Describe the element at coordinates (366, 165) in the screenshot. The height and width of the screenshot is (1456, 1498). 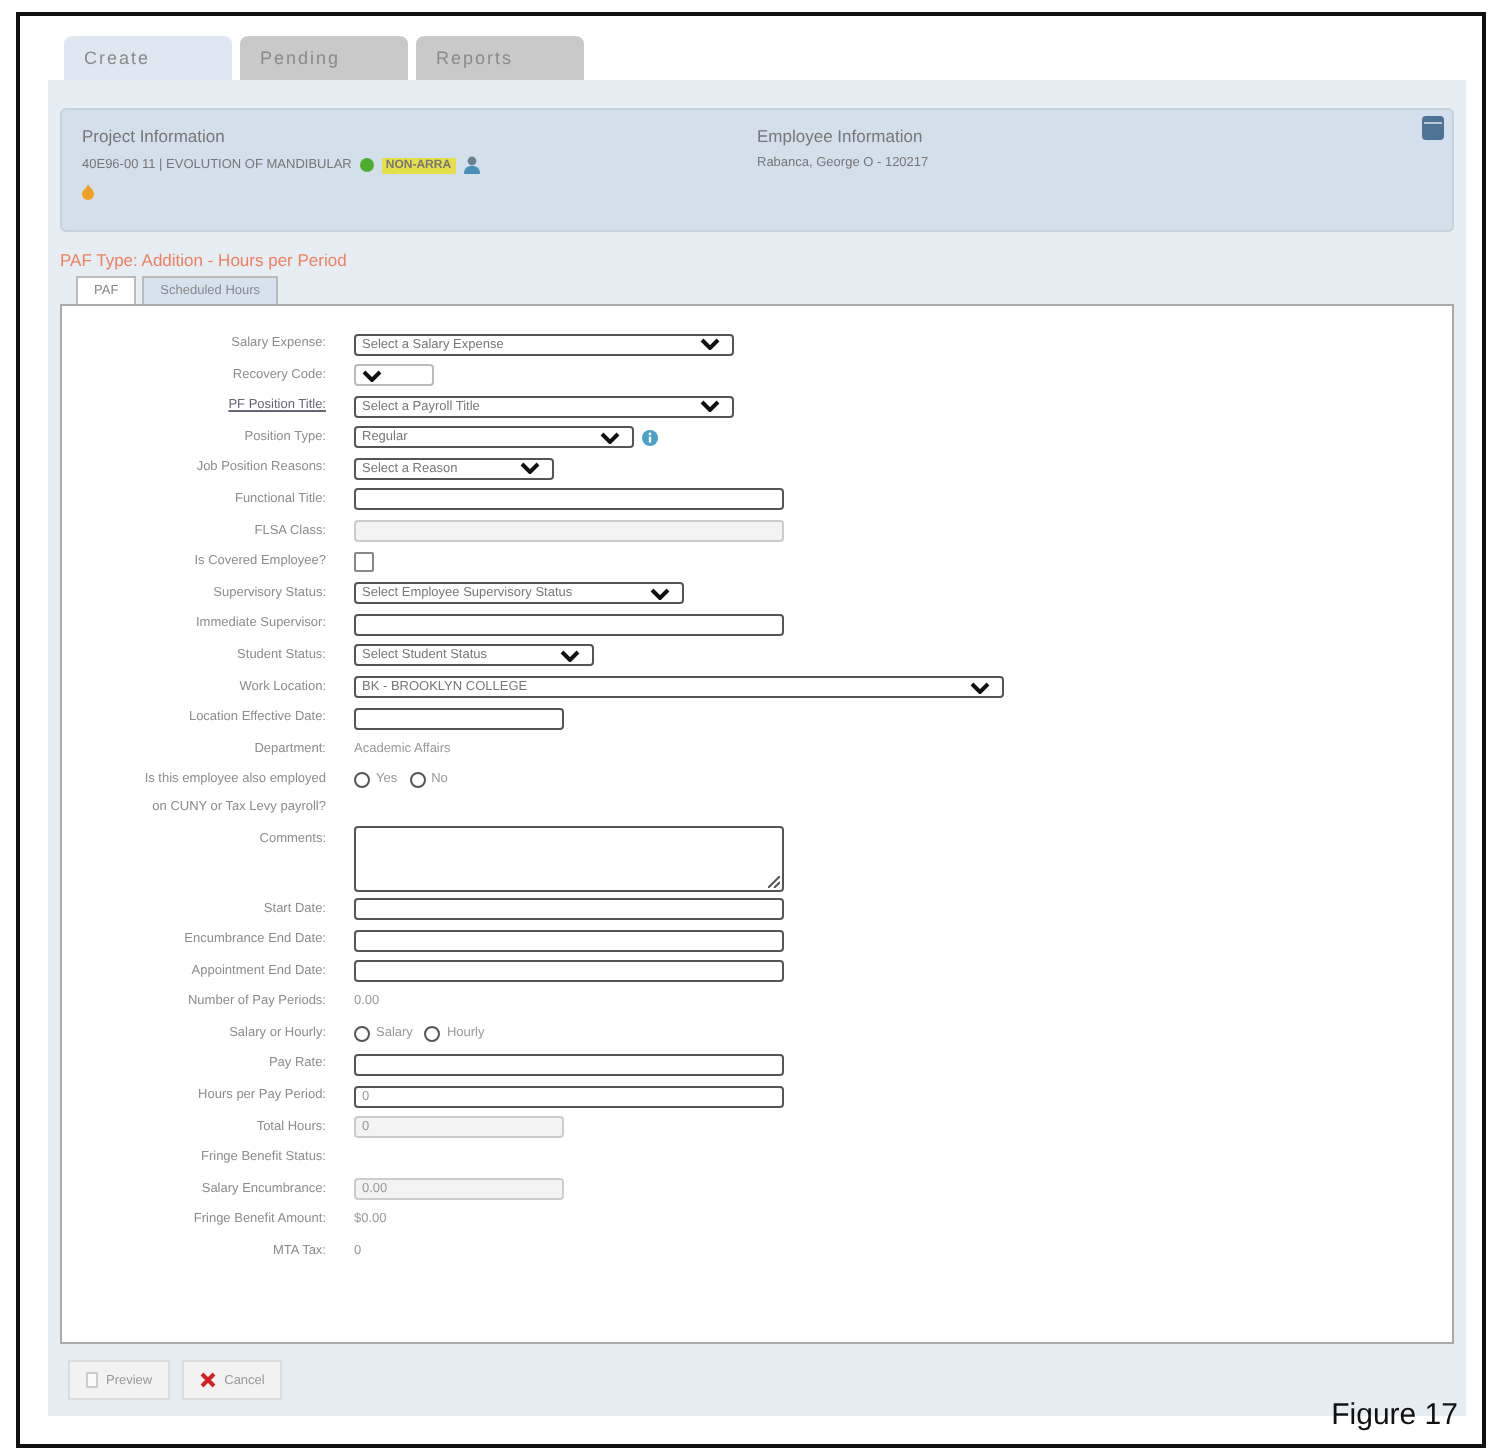
I see `status-icon` at that location.